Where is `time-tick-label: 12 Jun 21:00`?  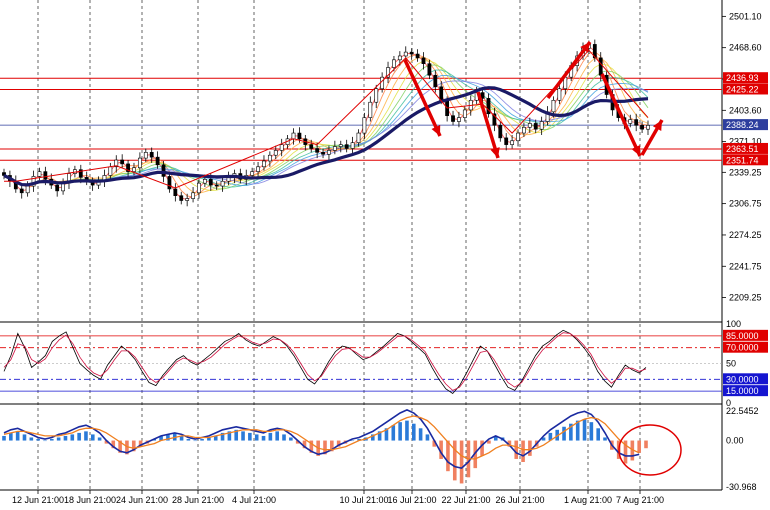
time-tick-label: 12 Jun 21:00 is located at coordinates (38, 500).